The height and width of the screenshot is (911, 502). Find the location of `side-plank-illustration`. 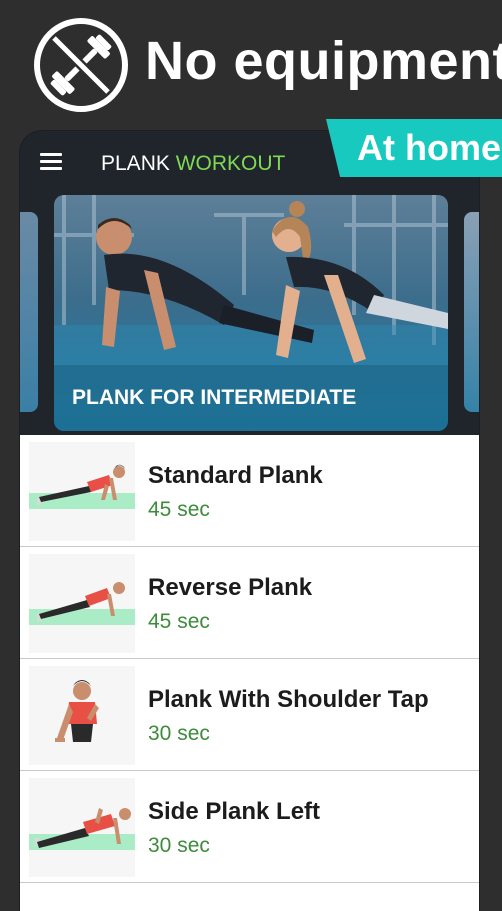

side-plank-illustration is located at coordinates (82, 827).